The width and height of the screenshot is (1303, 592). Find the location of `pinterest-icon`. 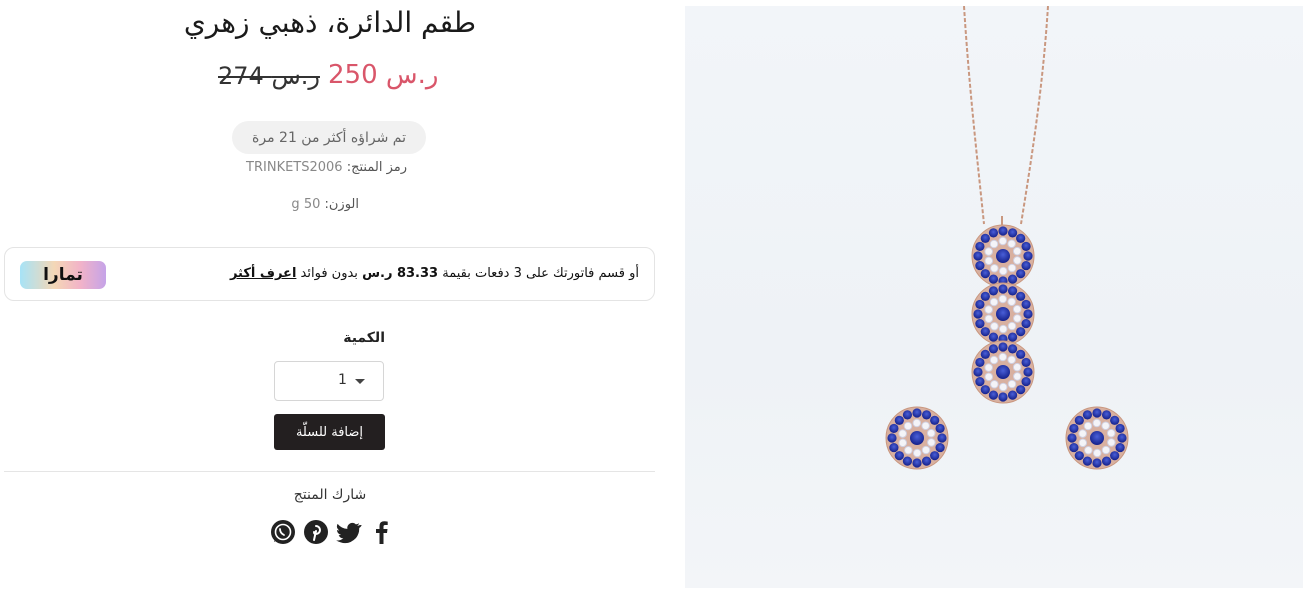

pinterest-icon is located at coordinates (316, 532).